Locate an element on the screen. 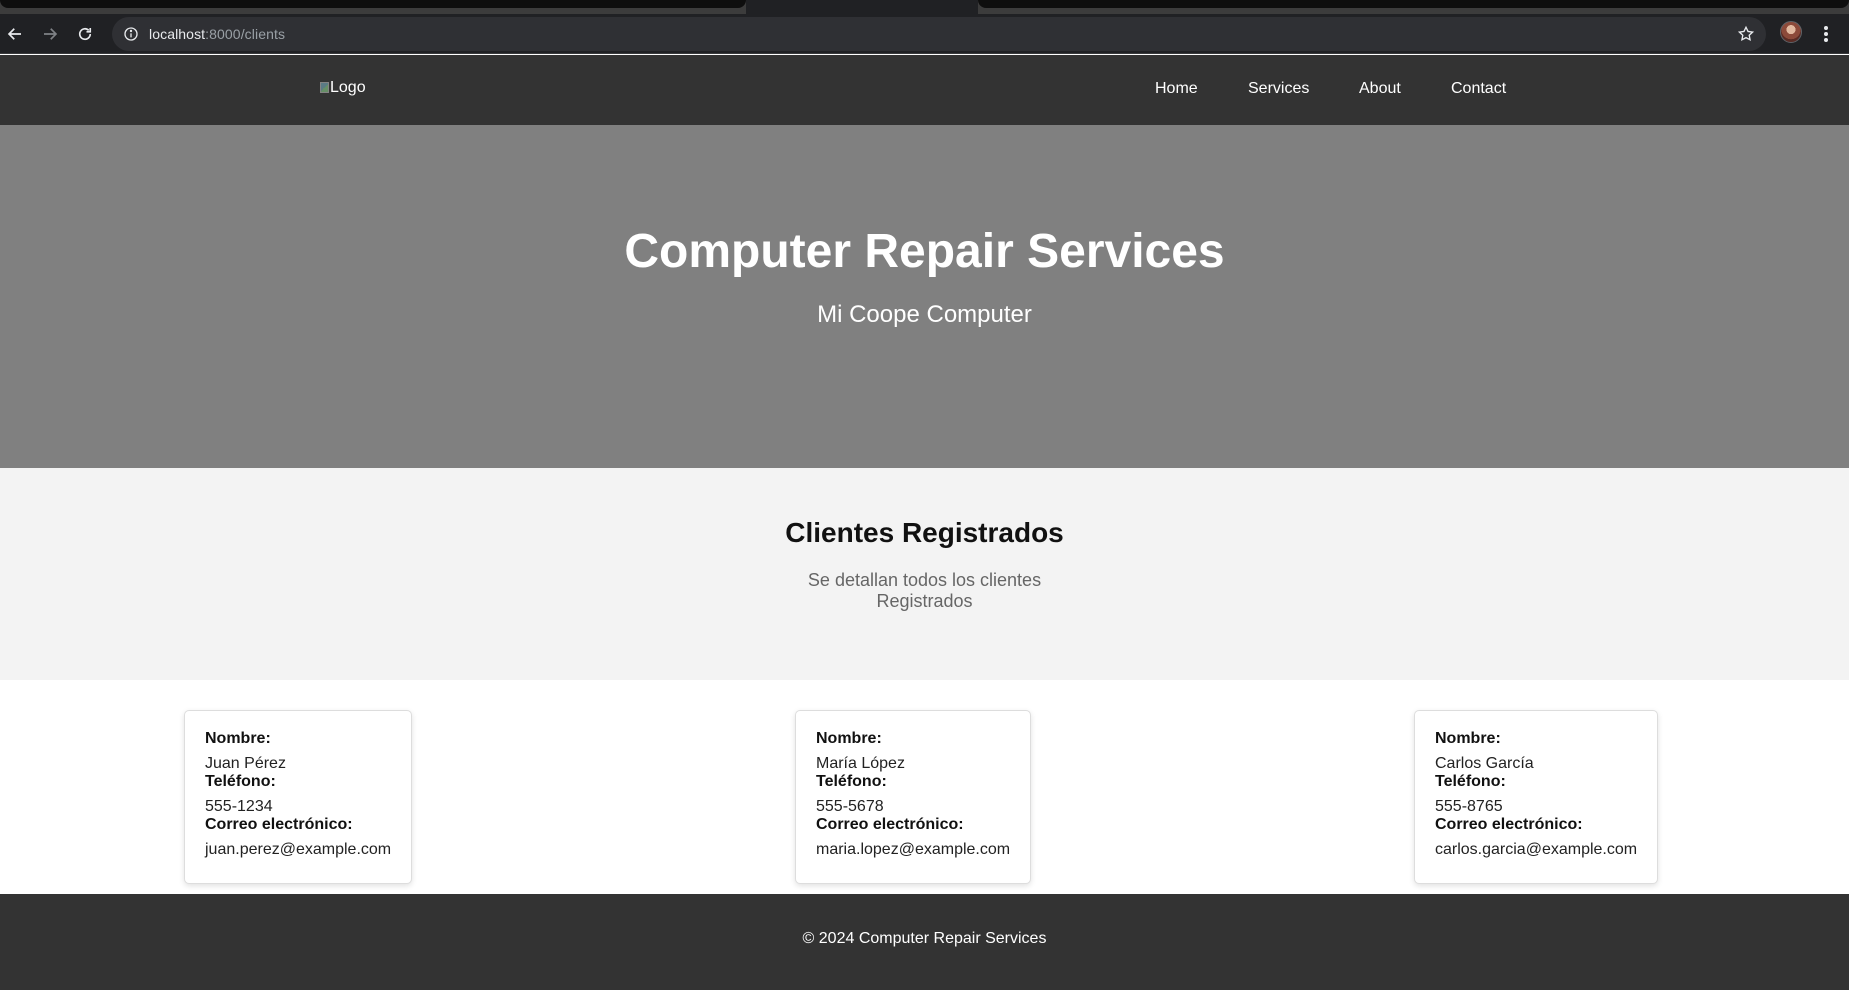  site-info-icon is located at coordinates (131, 34).